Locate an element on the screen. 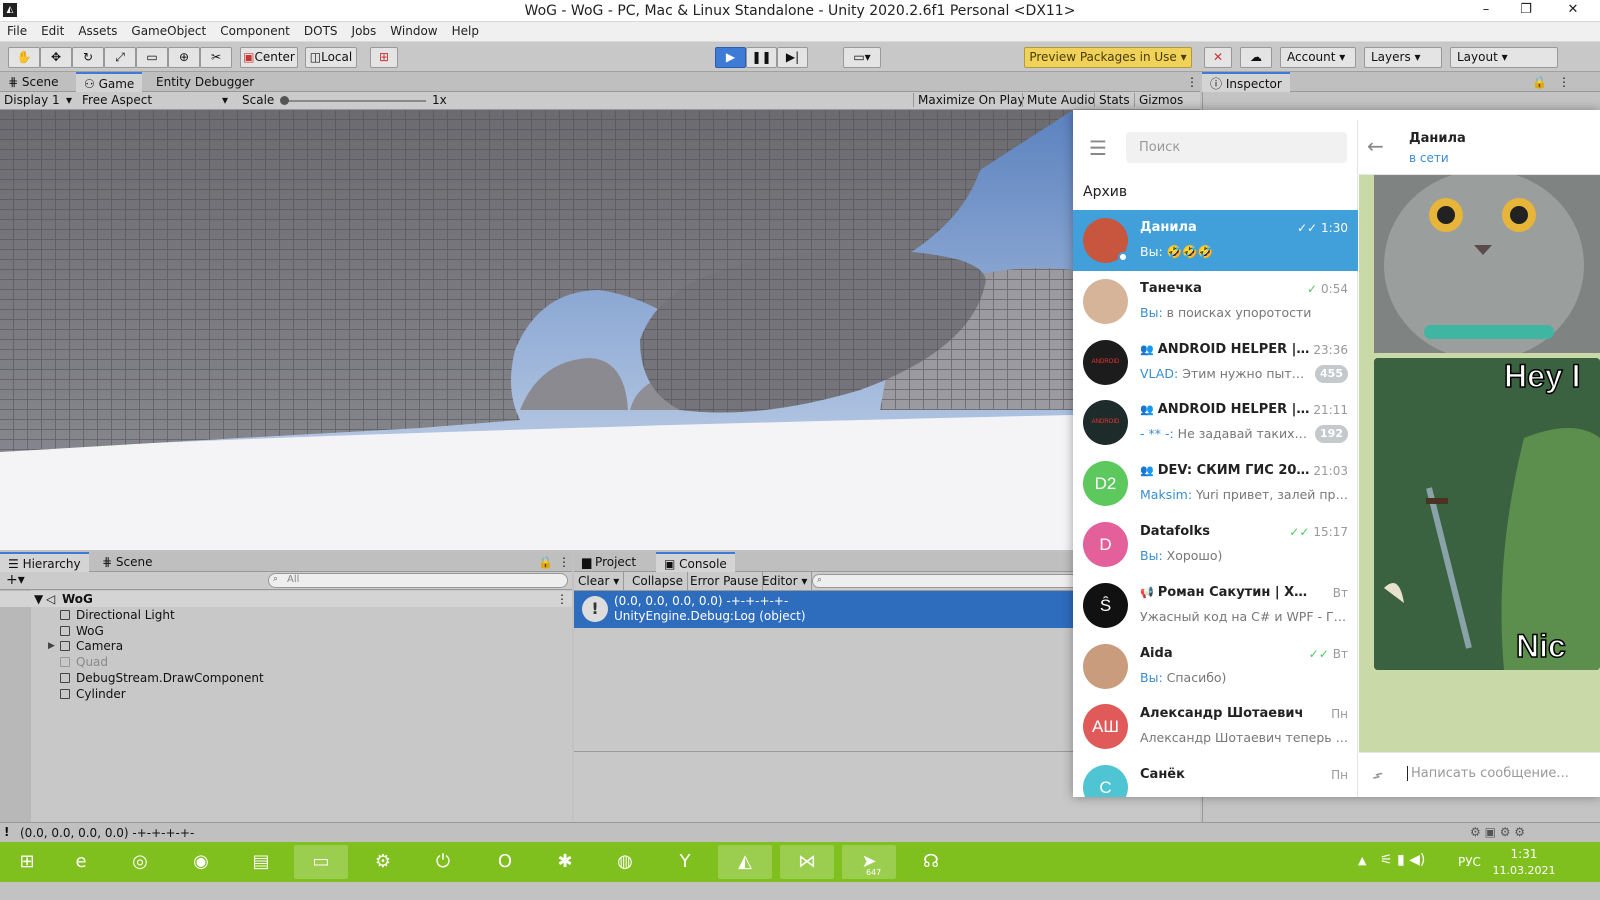 This screenshot has height=900, width=1600. tab-scene-2: ⋕ Scene is located at coordinates (127, 562).